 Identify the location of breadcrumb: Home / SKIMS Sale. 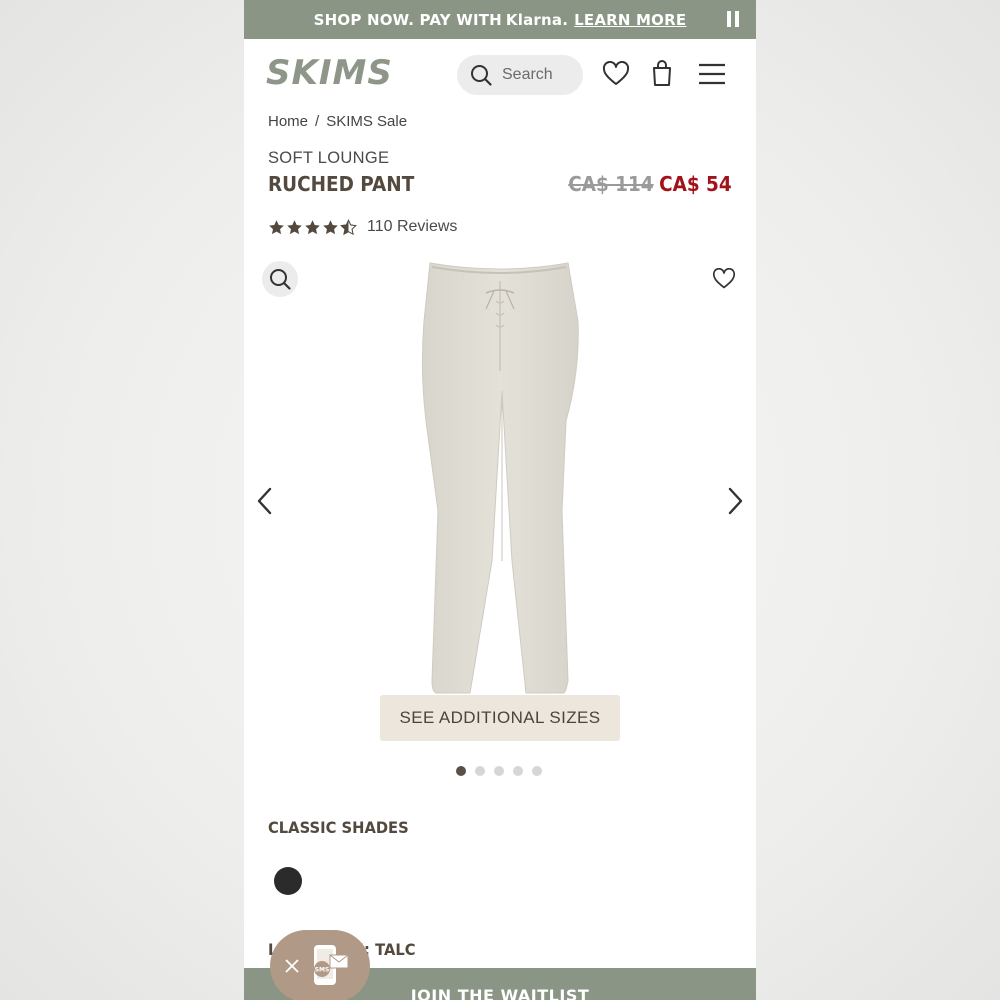
(337, 121).